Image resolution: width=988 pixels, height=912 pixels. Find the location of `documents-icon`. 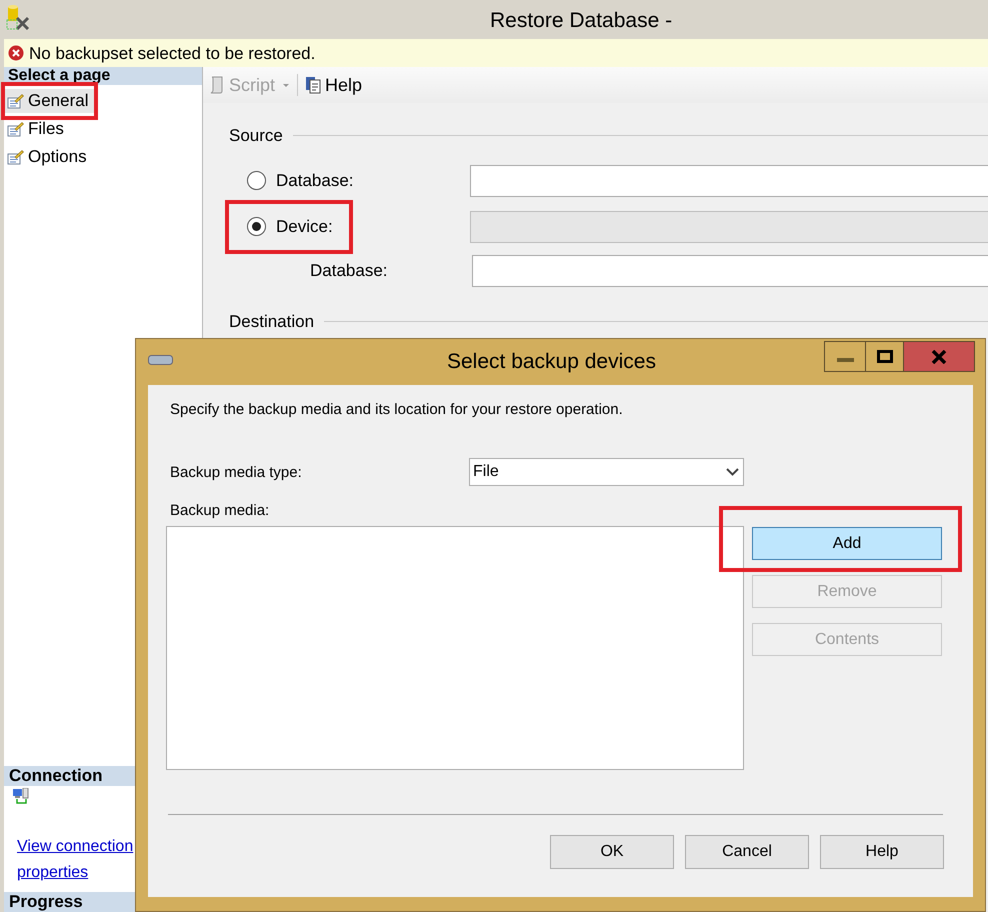

documents-icon is located at coordinates (313, 85).